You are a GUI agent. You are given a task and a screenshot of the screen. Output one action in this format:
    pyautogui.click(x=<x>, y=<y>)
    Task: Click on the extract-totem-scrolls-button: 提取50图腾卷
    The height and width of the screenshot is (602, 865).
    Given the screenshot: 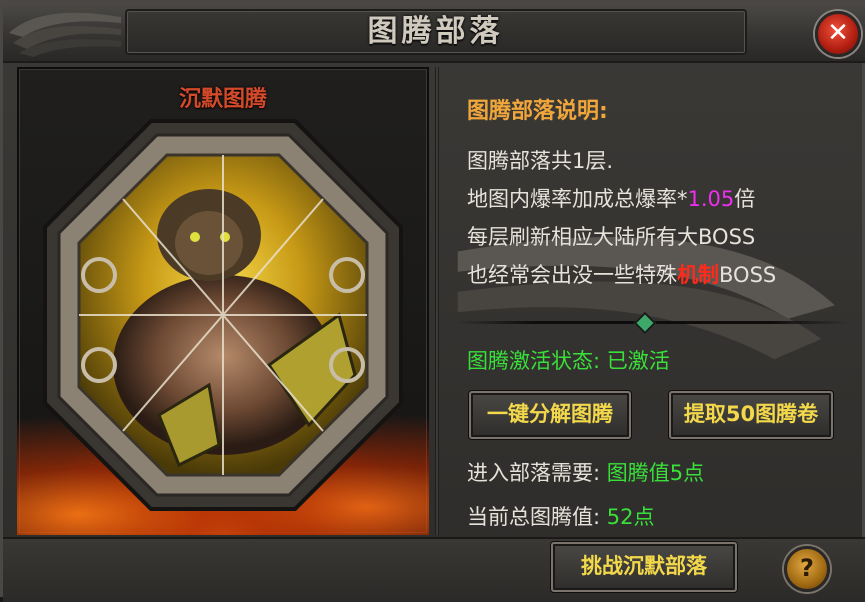 What is the action you would take?
    pyautogui.click(x=751, y=415)
    